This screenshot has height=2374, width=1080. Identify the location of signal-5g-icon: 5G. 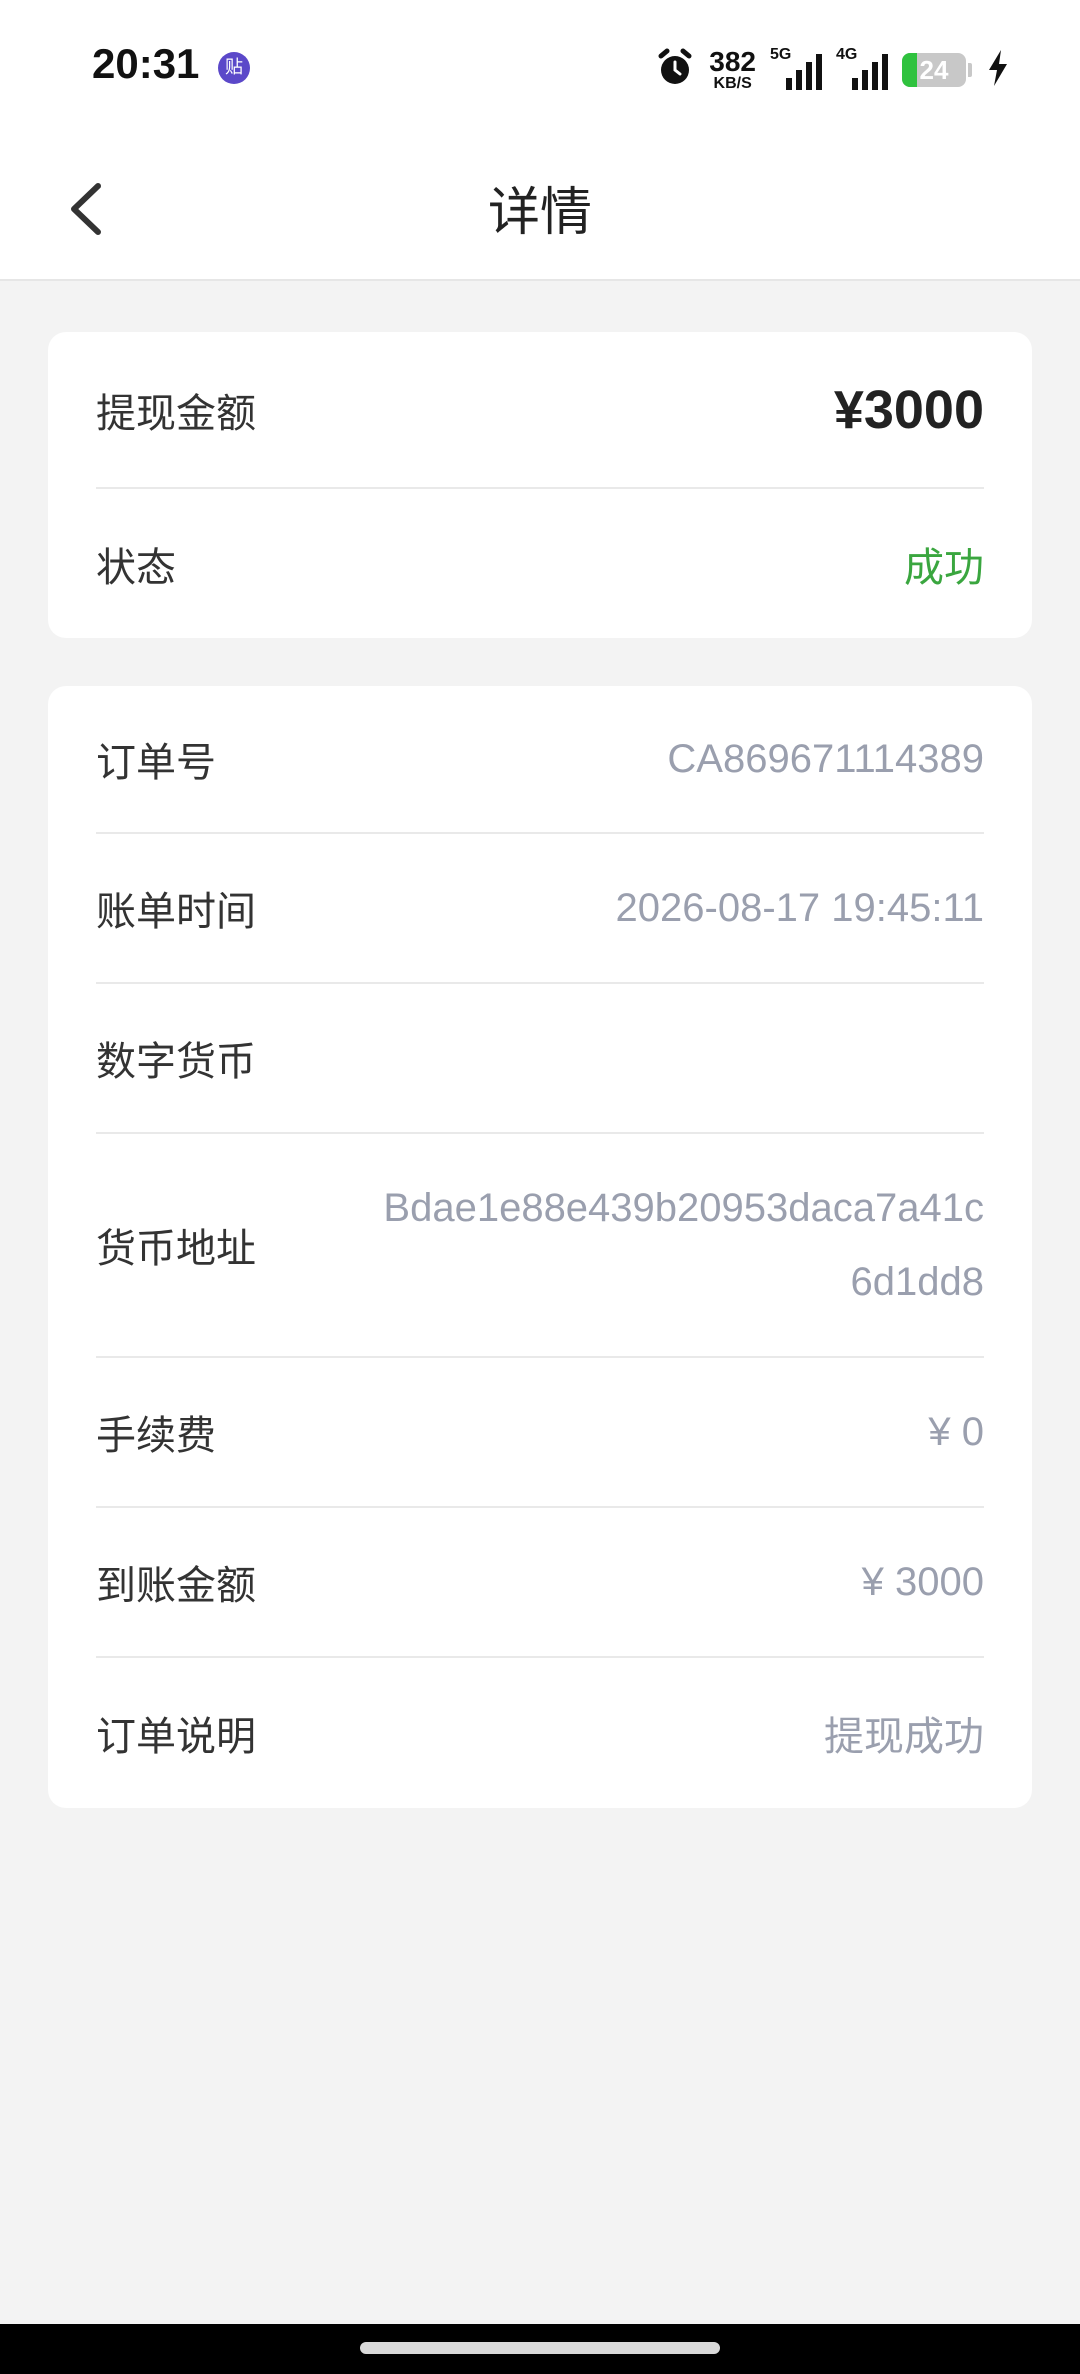
(796, 68).